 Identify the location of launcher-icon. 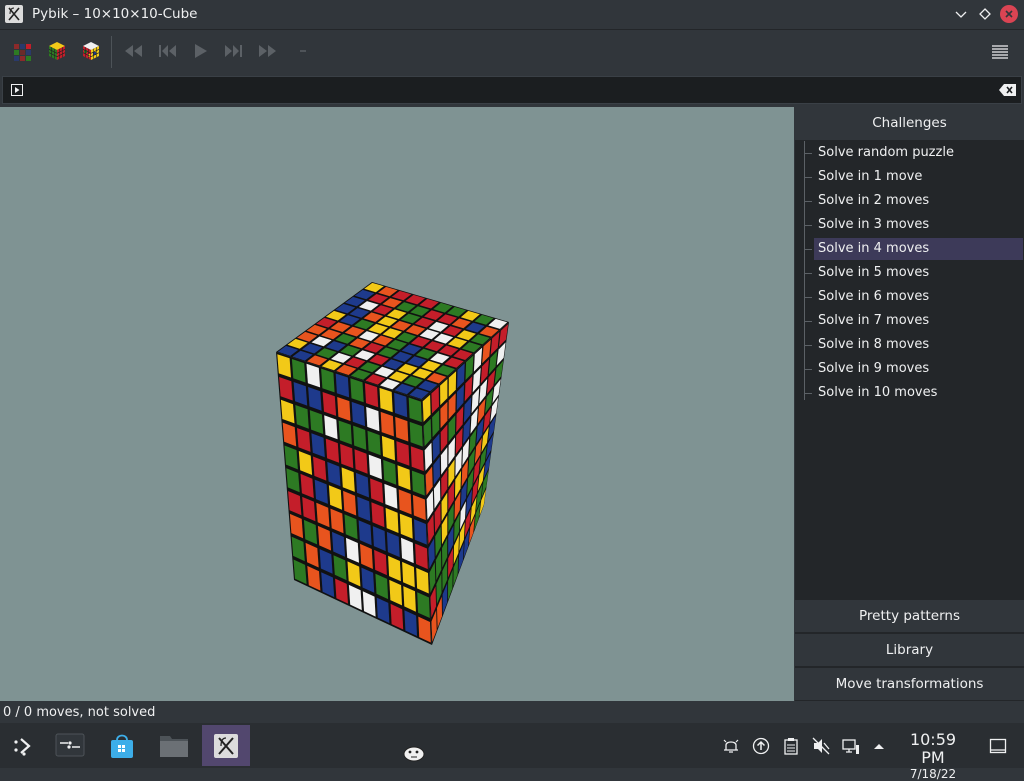
(22, 746).